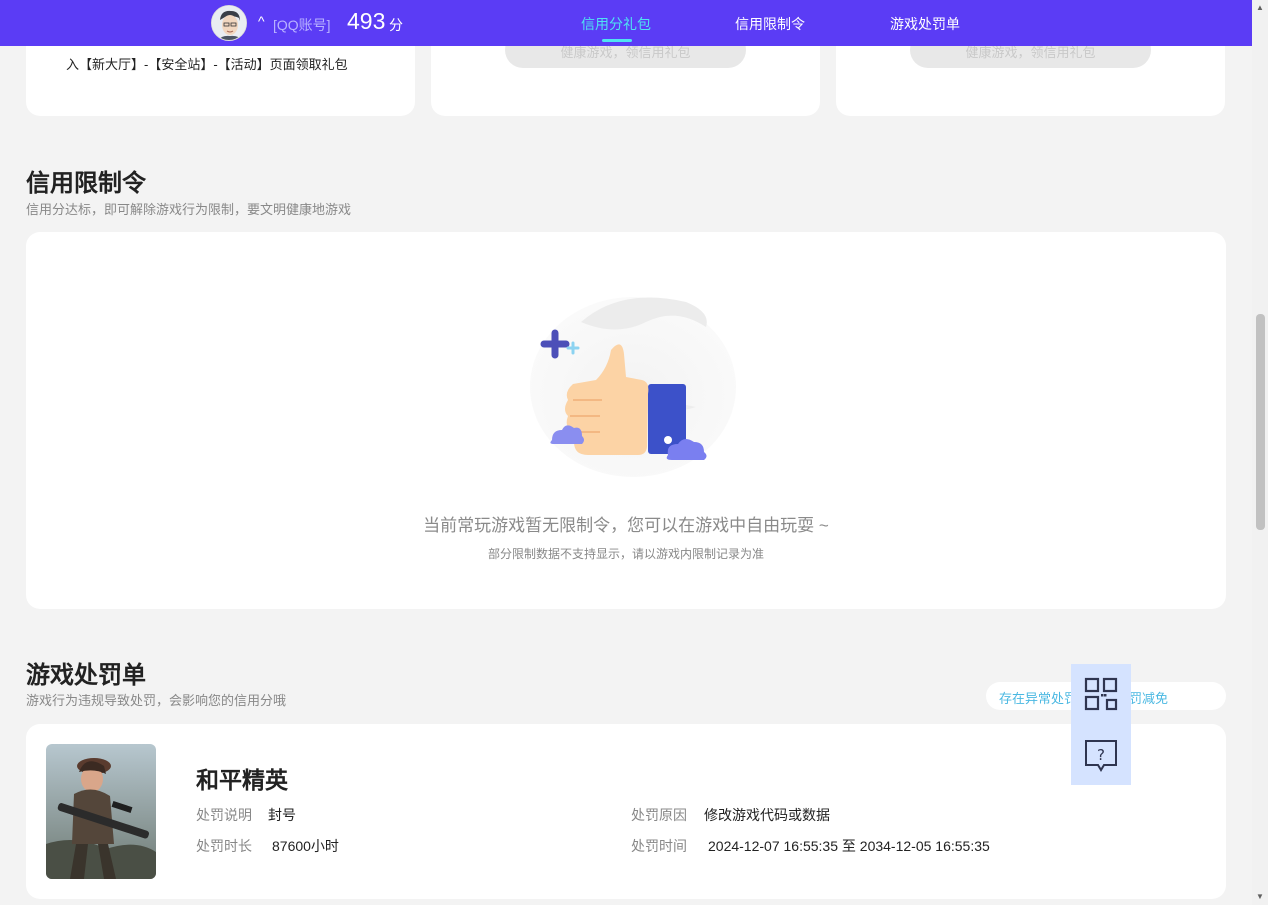 The width and height of the screenshot is (1268, 905). I want to click on penalty-section-subtitle: 游戏行为违规导致处罚，会影响您的信用分哦, so click(156, 700).